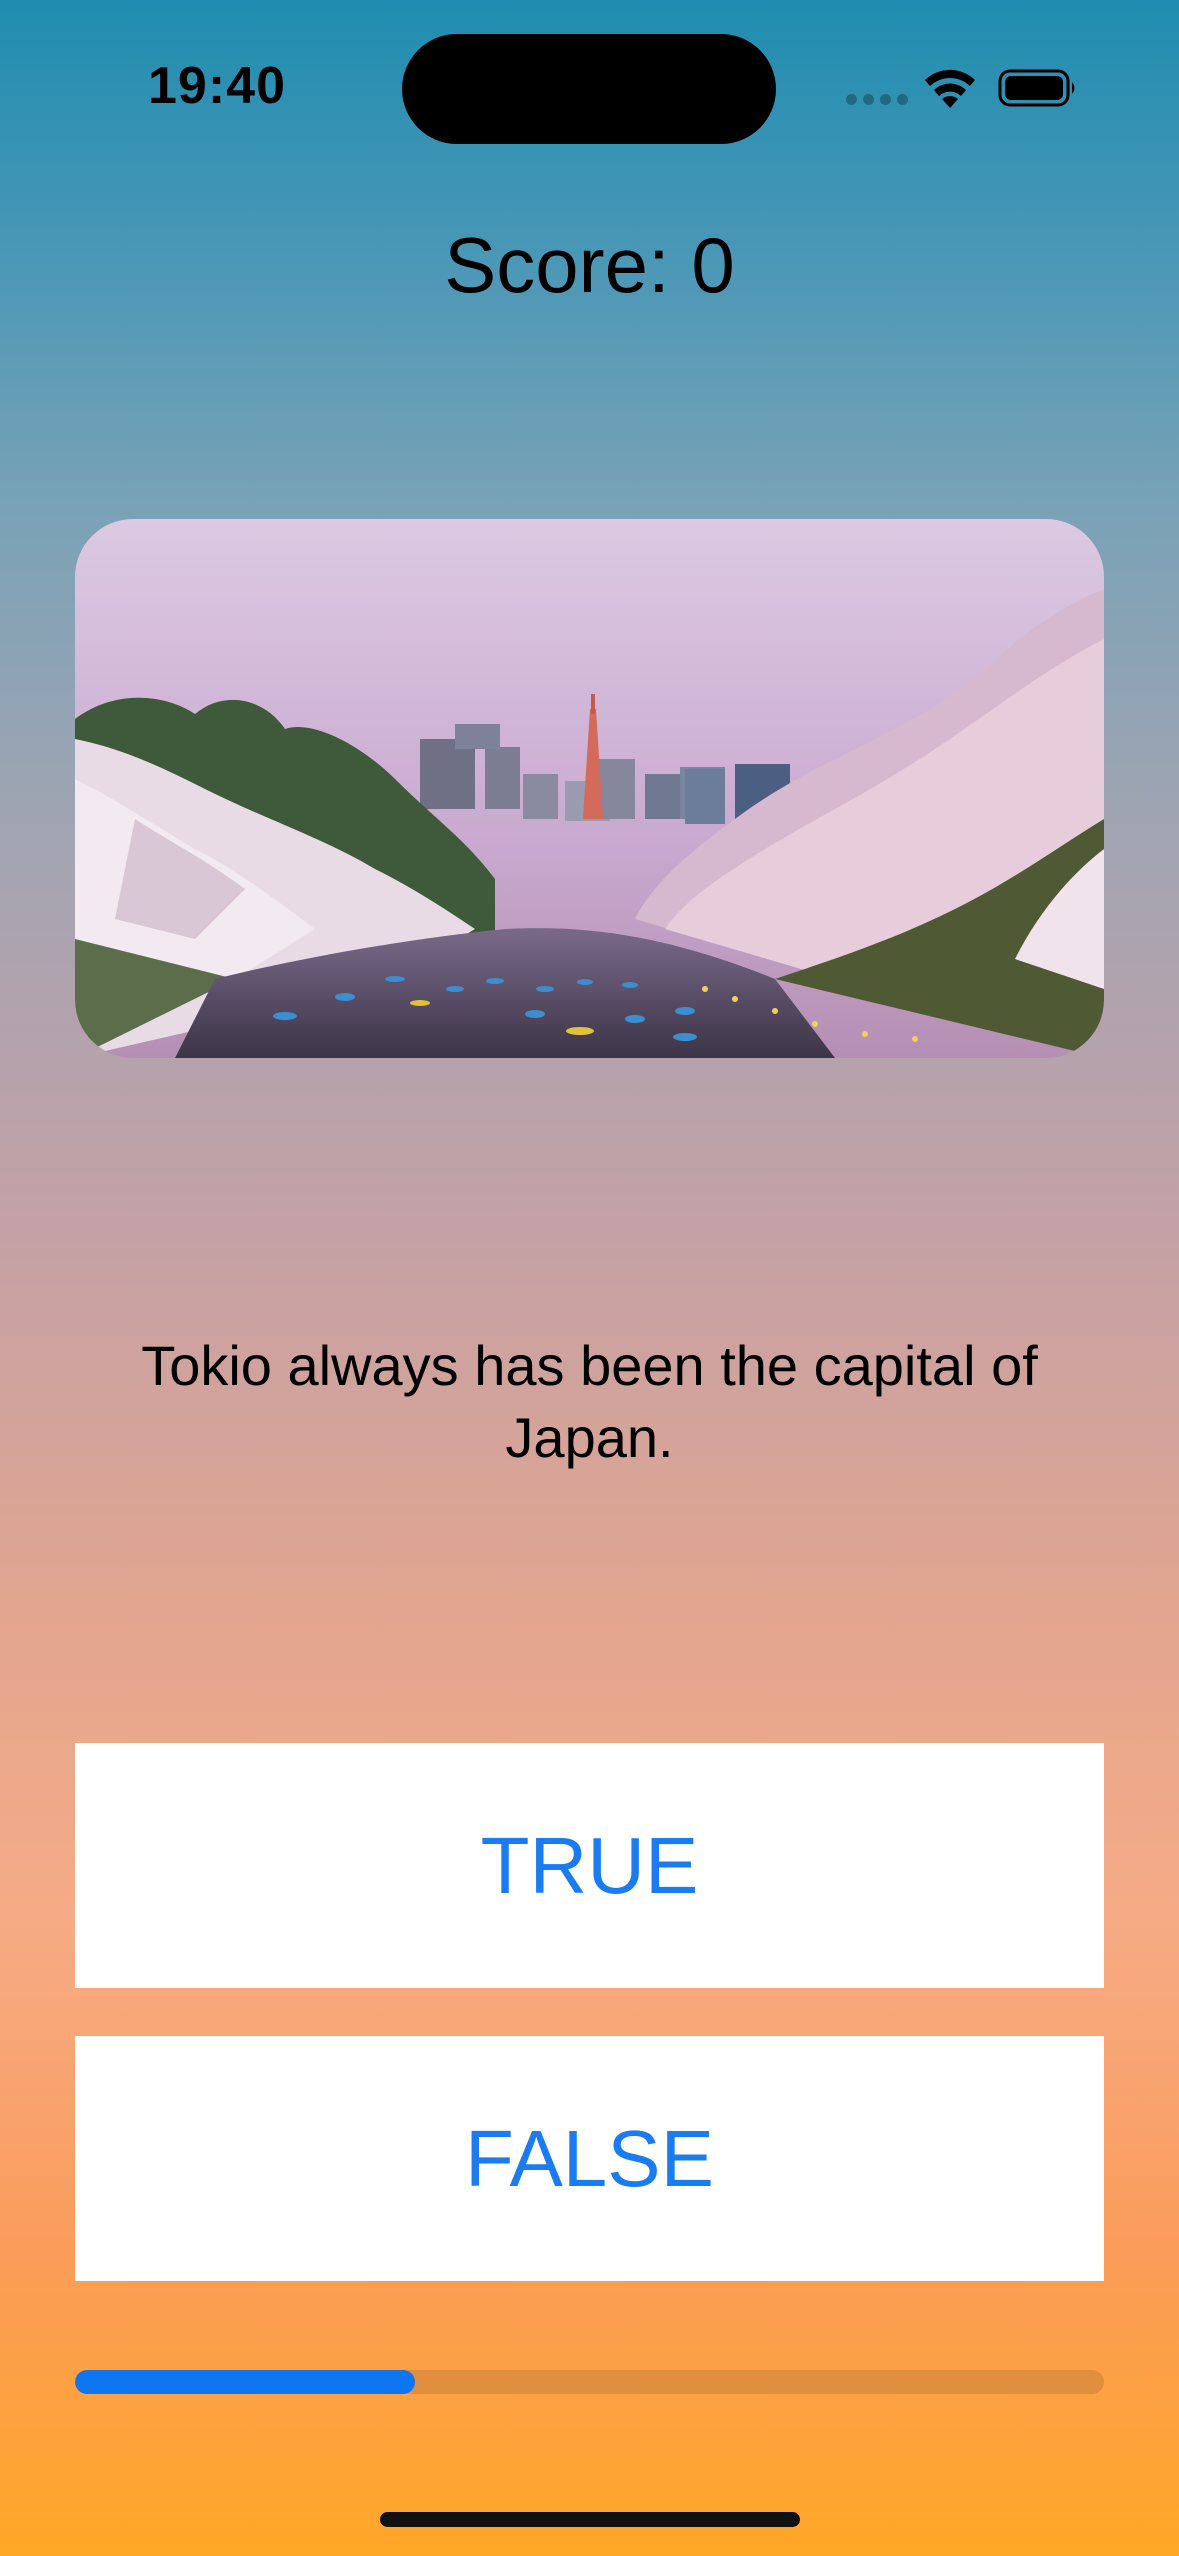 The image size is (1179, 2556). What do you see at coordinates (589, 2158) in the screenshot?
I see `false-button: FALSE` at bounding box center [589, 2158].